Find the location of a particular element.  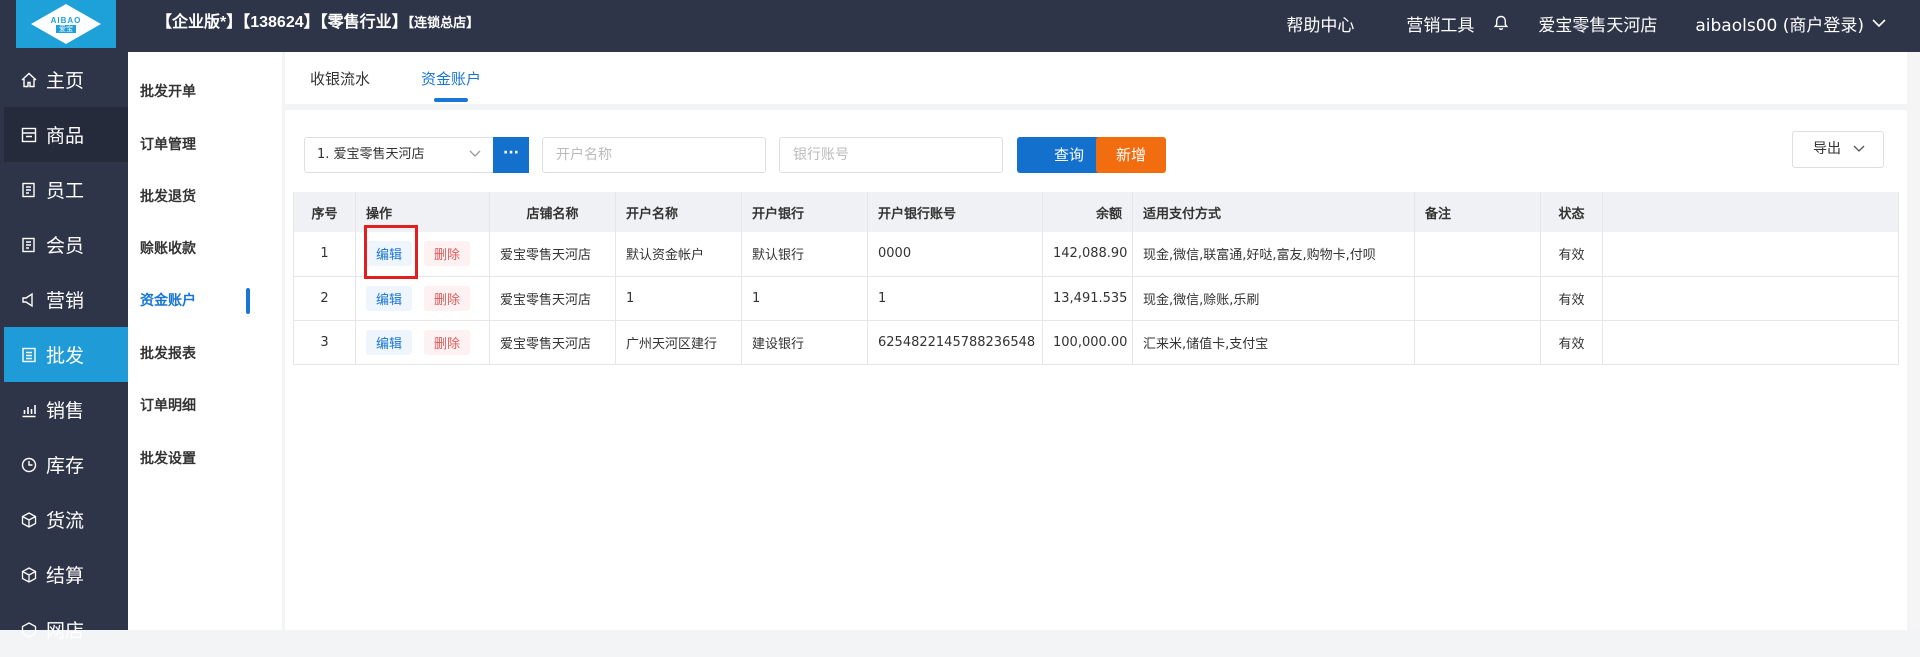

nav-item-settlement: 结算 is located at coordinates (66, 574).